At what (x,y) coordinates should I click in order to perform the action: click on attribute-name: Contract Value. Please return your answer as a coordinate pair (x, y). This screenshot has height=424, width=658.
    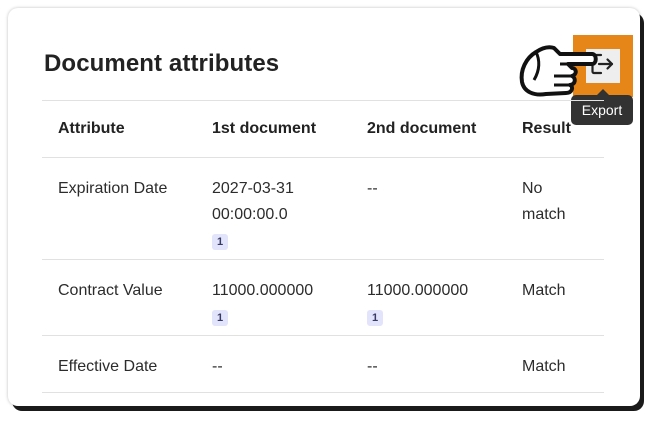
    Looking at the image, I should click on (119, 297).